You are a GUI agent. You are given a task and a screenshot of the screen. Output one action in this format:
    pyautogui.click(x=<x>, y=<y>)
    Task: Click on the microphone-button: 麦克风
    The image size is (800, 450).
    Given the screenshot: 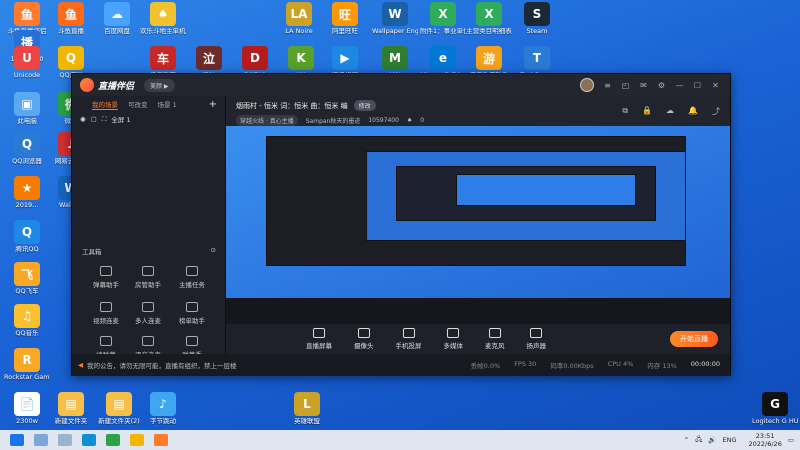 What is the action you would take?
    pyautogui.click(x=495, y=339)
    